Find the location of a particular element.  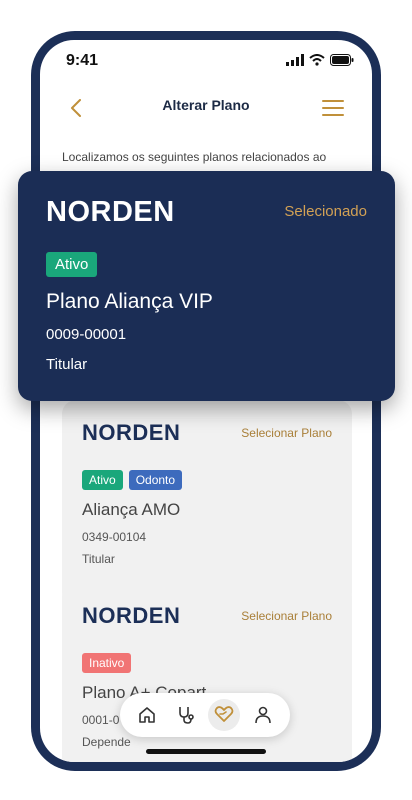

status-time: 9:41 is located at coordinates (82, 60).